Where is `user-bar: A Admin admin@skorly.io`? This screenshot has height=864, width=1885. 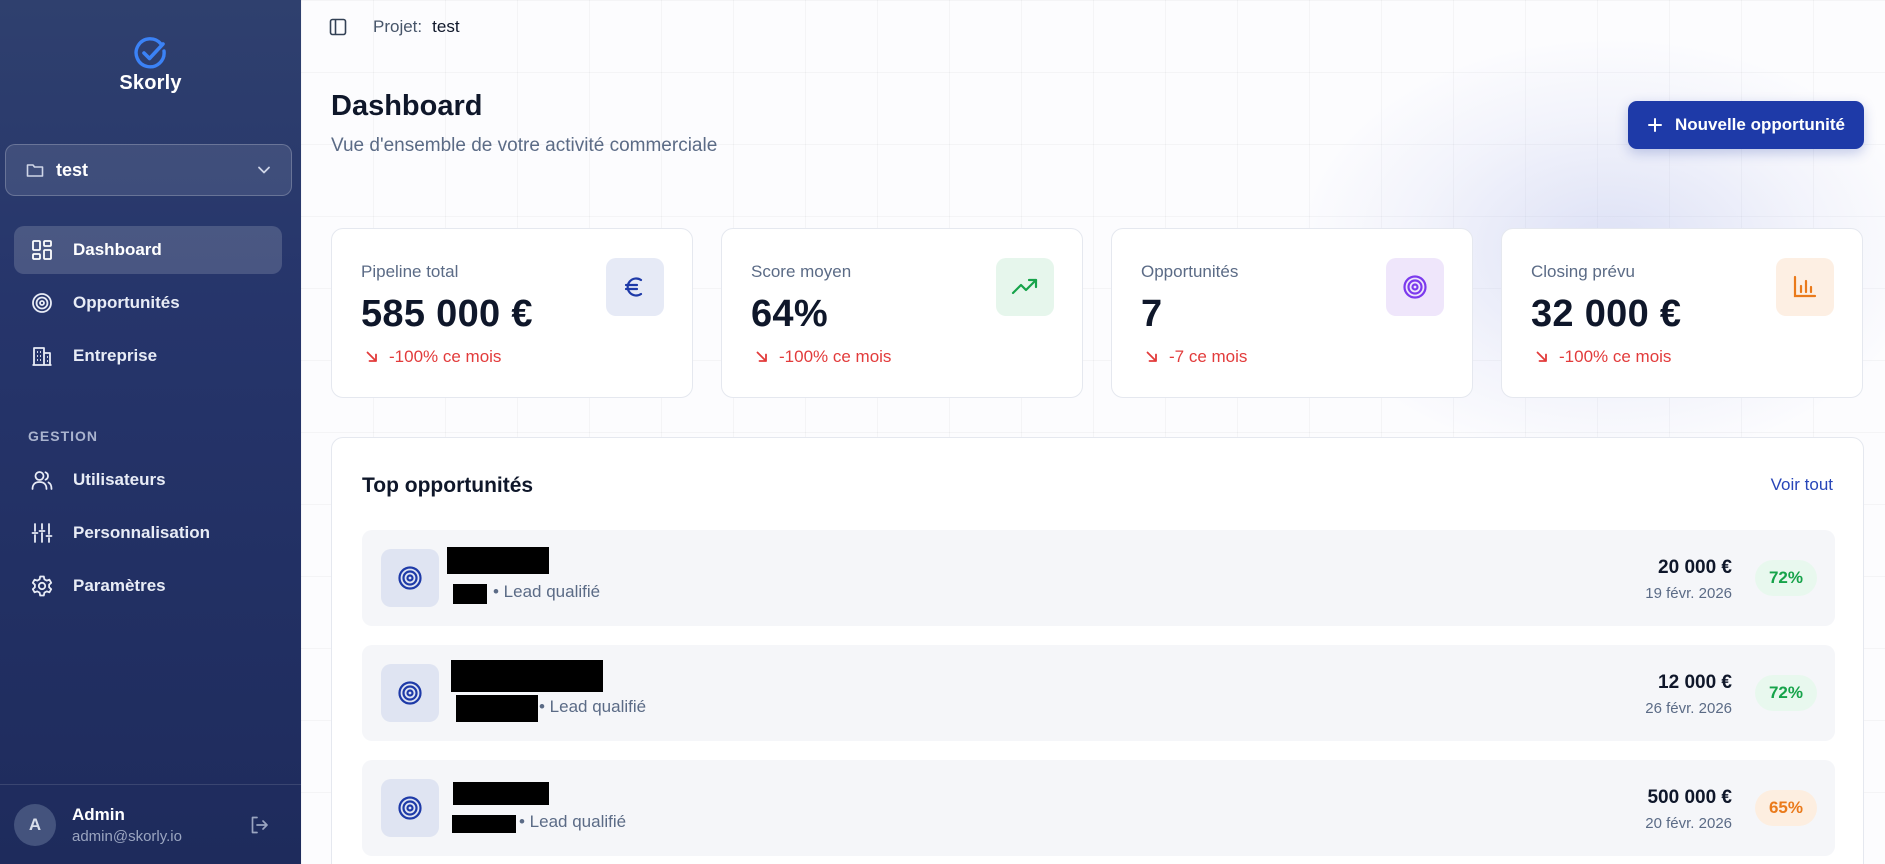 user-bar: A Admin admin@skorly.io is located at coordinates (150, 824).